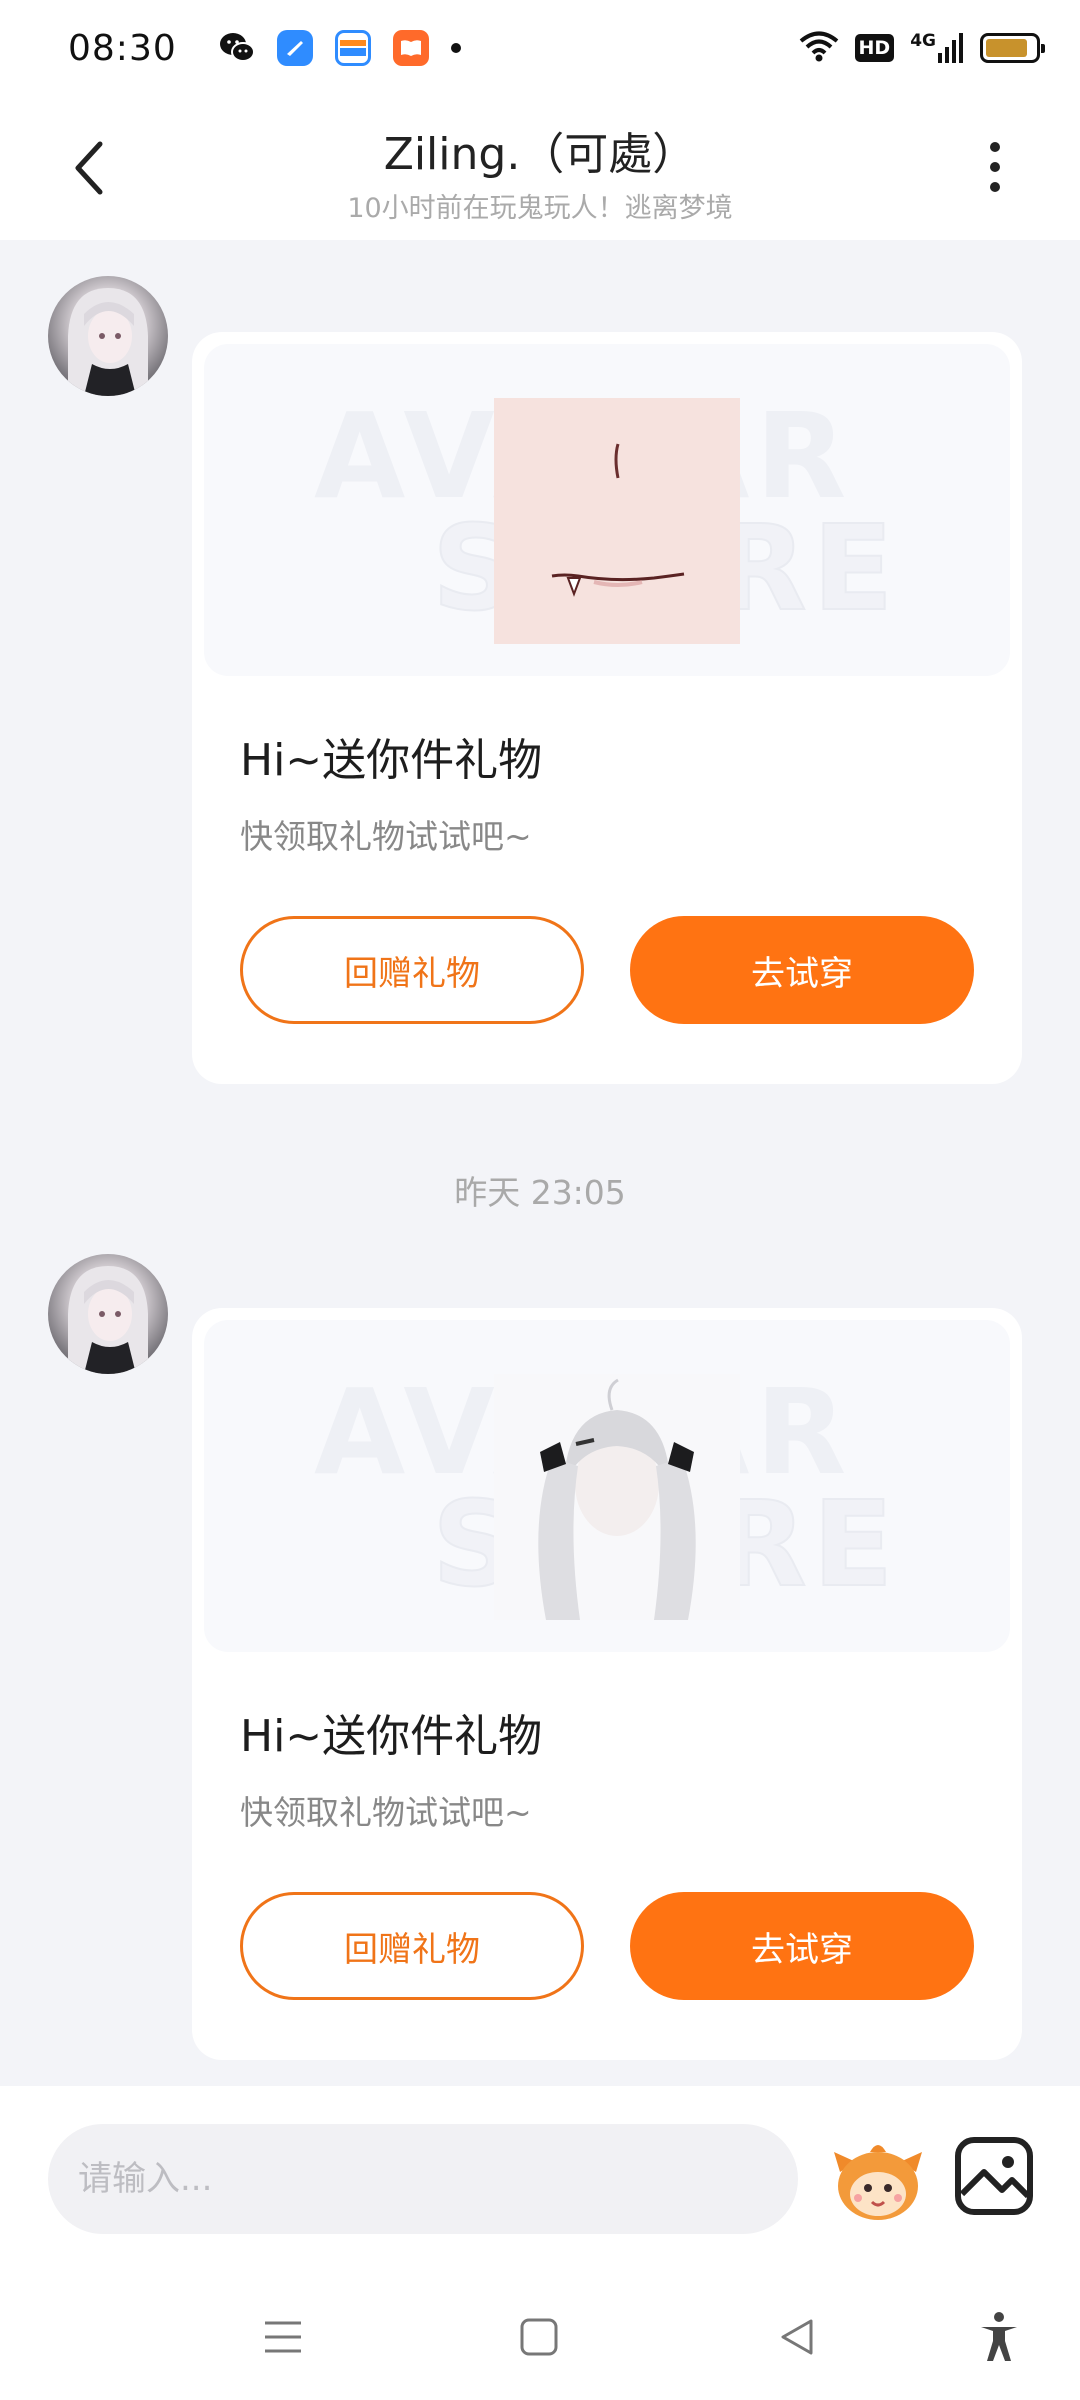 This screenshot has width=1080, height=2400. Describe the element at coordinates (410, 48) in the screenshot. I see `reader-icon` at that location.